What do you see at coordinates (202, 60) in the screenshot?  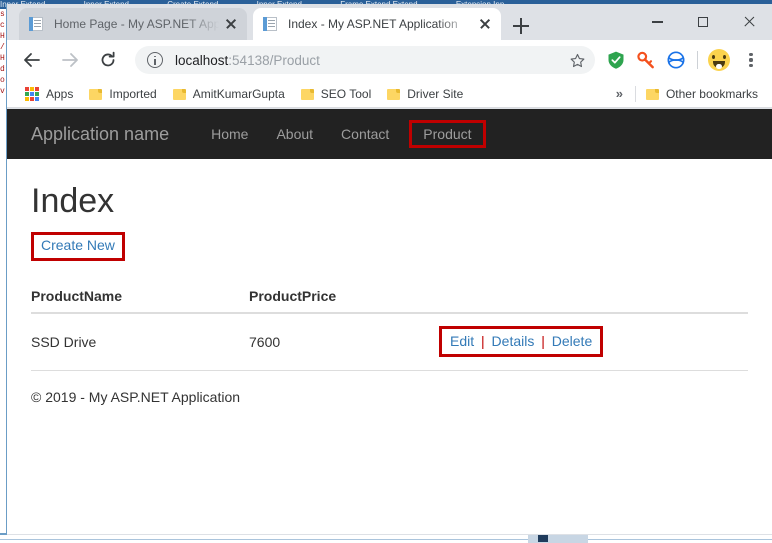 I see `url-host: localhost` at bounding box center [202, 60].